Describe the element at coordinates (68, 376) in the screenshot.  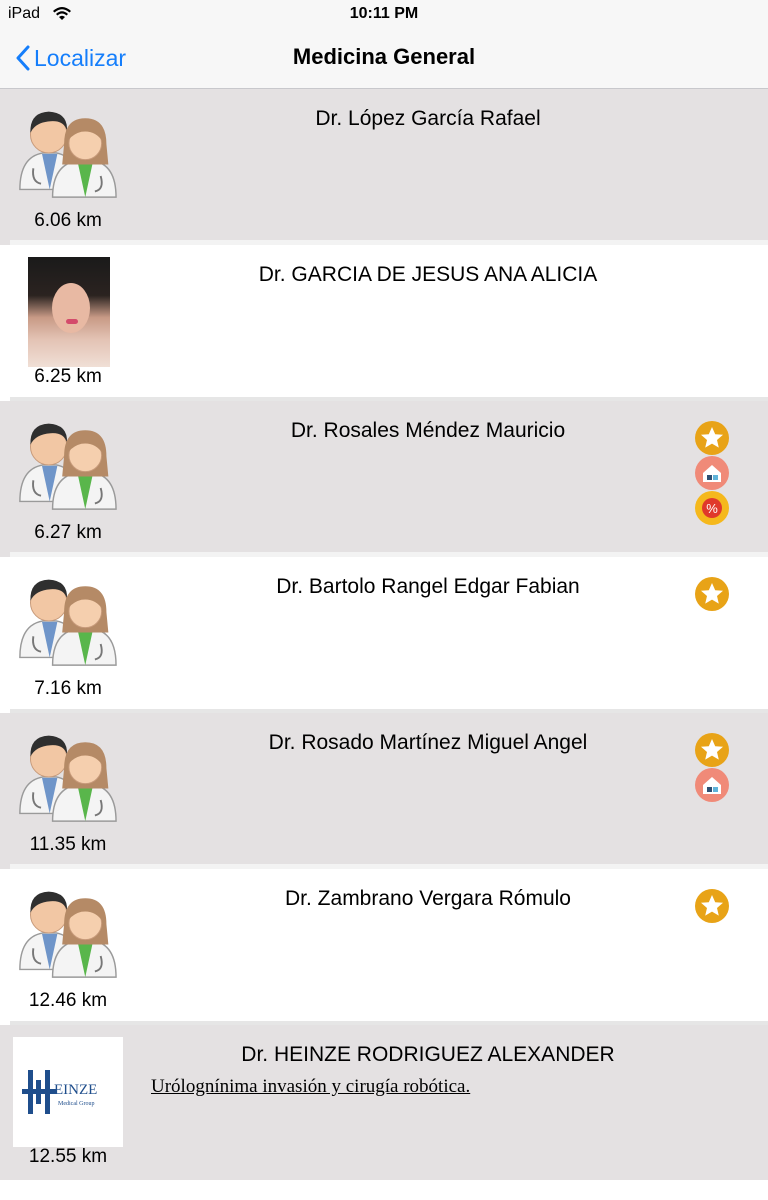
I see `distance-label: 6.25 km` at that location.